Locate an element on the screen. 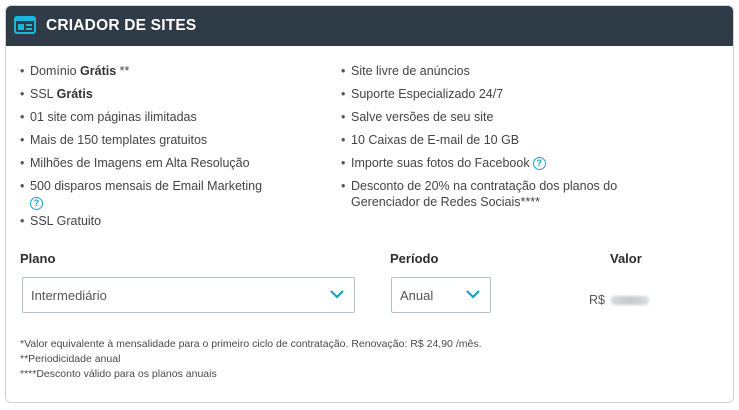  feature-item: Salve versões de seu site is located at coordinates (511, 117).